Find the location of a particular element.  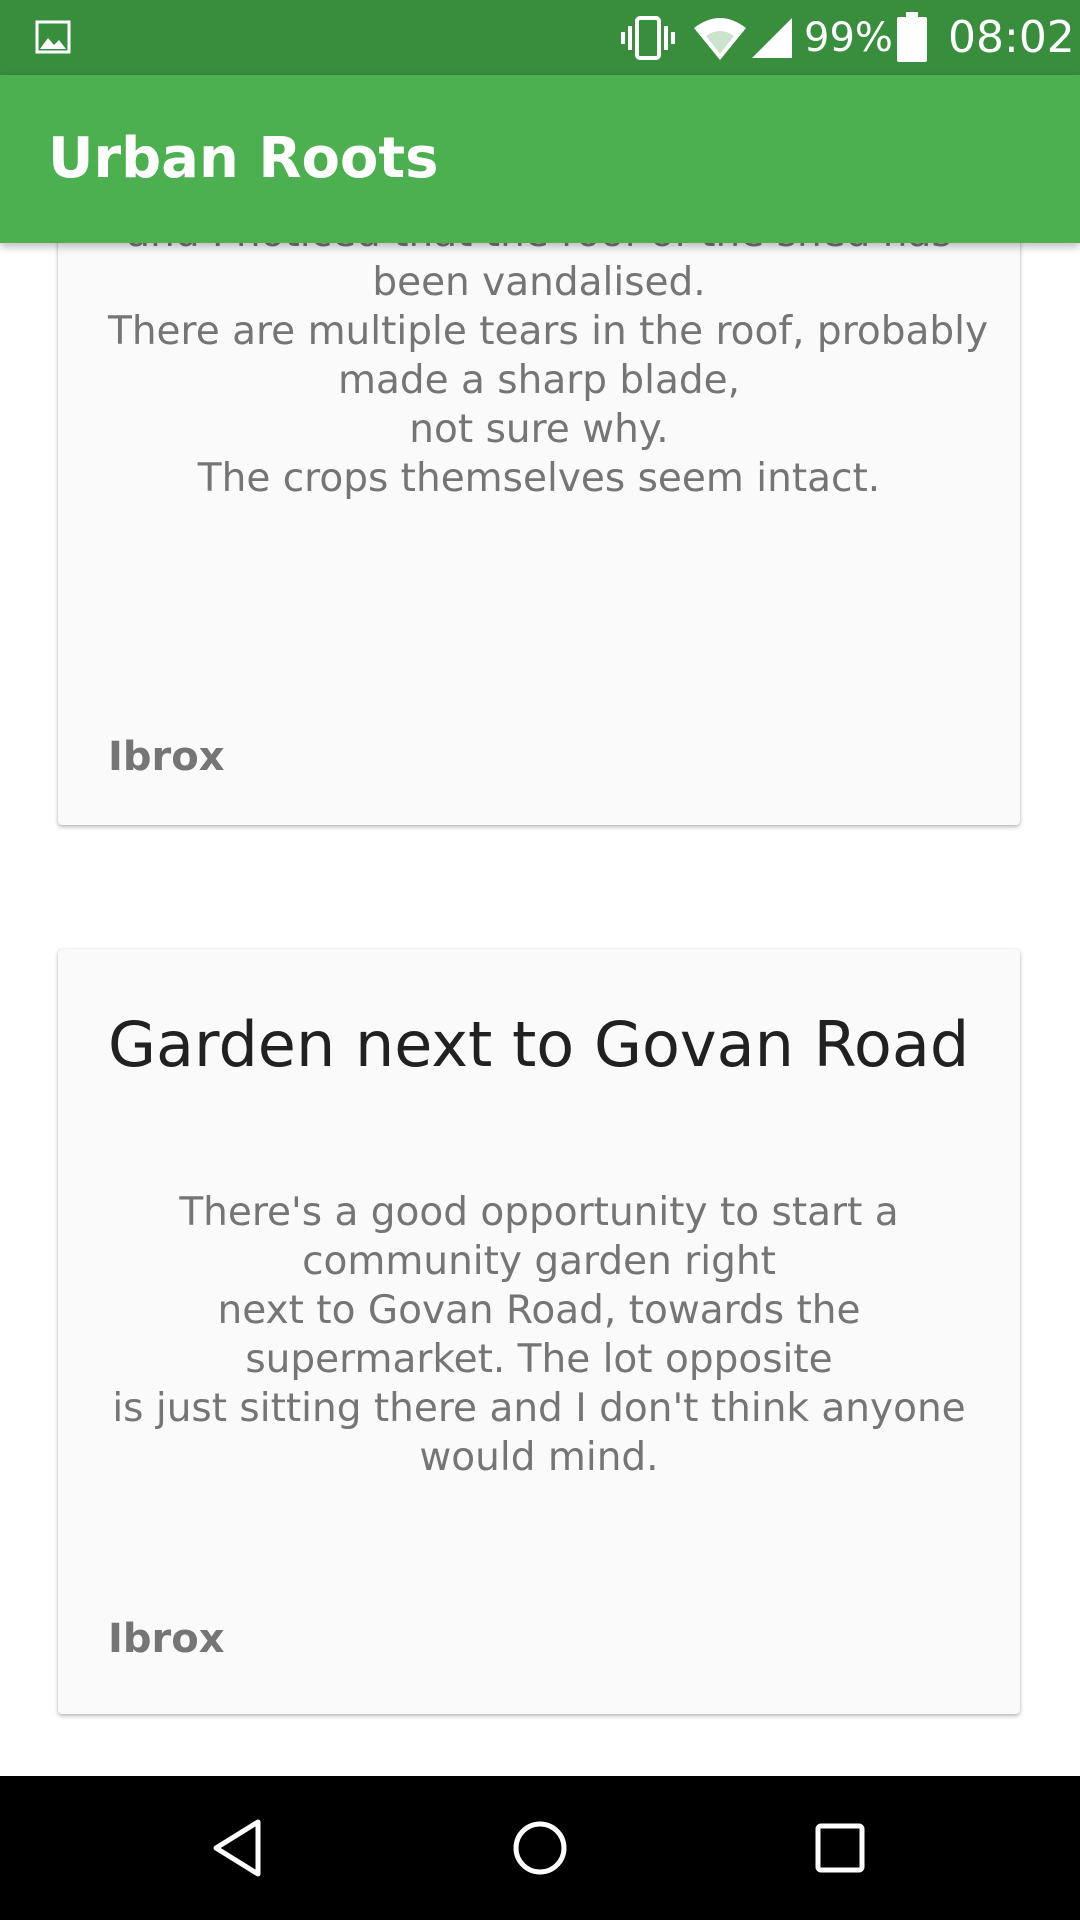

clock: 08:02 is located at coordinates (1011, 37).